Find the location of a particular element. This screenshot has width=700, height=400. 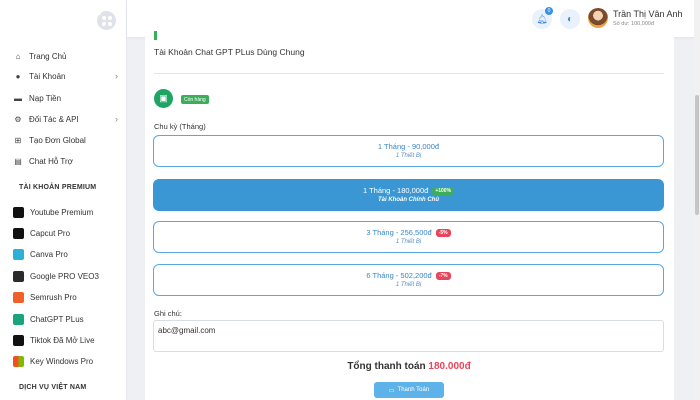

option-title: 6 Tháng - 502,200đ is located at coordinates (399, 275).